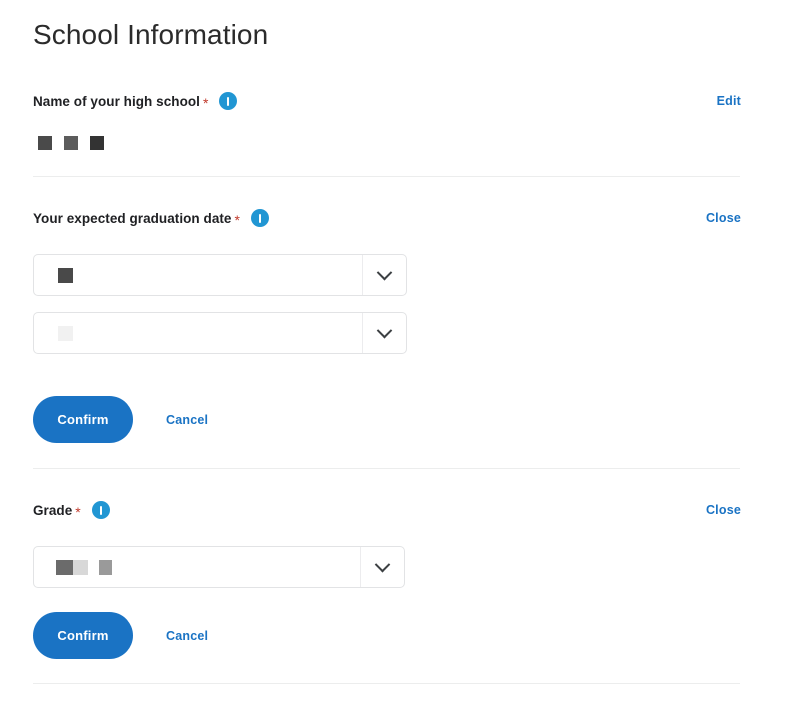 The height and width of the screenshot is (720, 804). I want to click on graduation-month-select, so click(220, 275).